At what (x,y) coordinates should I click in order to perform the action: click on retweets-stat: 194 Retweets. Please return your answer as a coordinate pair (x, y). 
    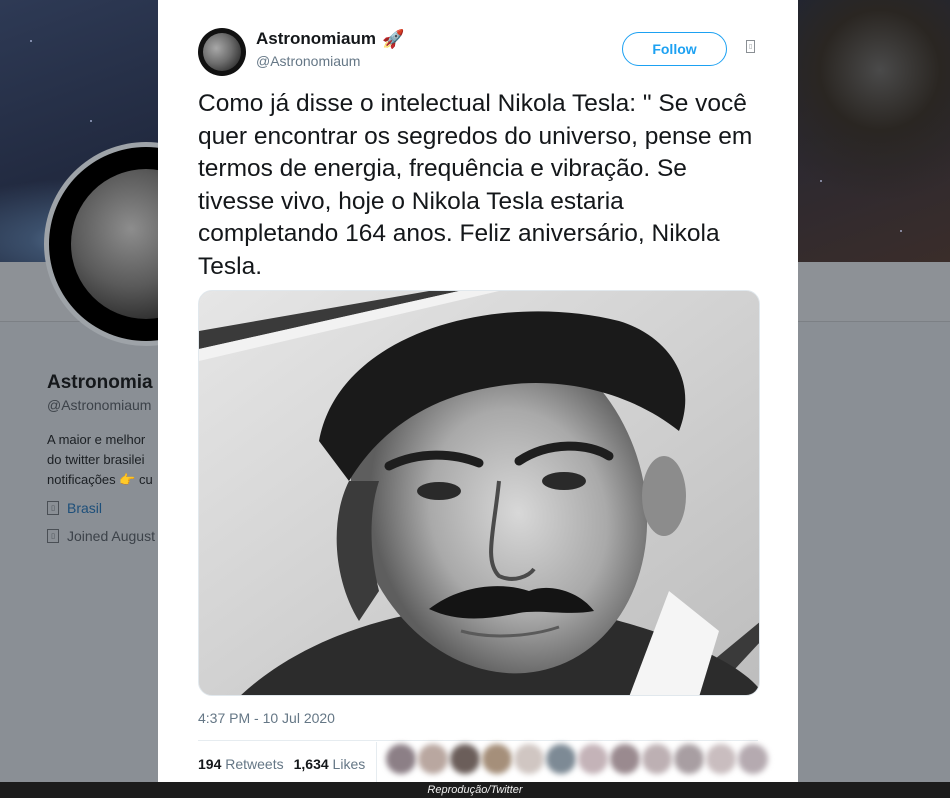
    Looking at the image, I should click on (241, 764).